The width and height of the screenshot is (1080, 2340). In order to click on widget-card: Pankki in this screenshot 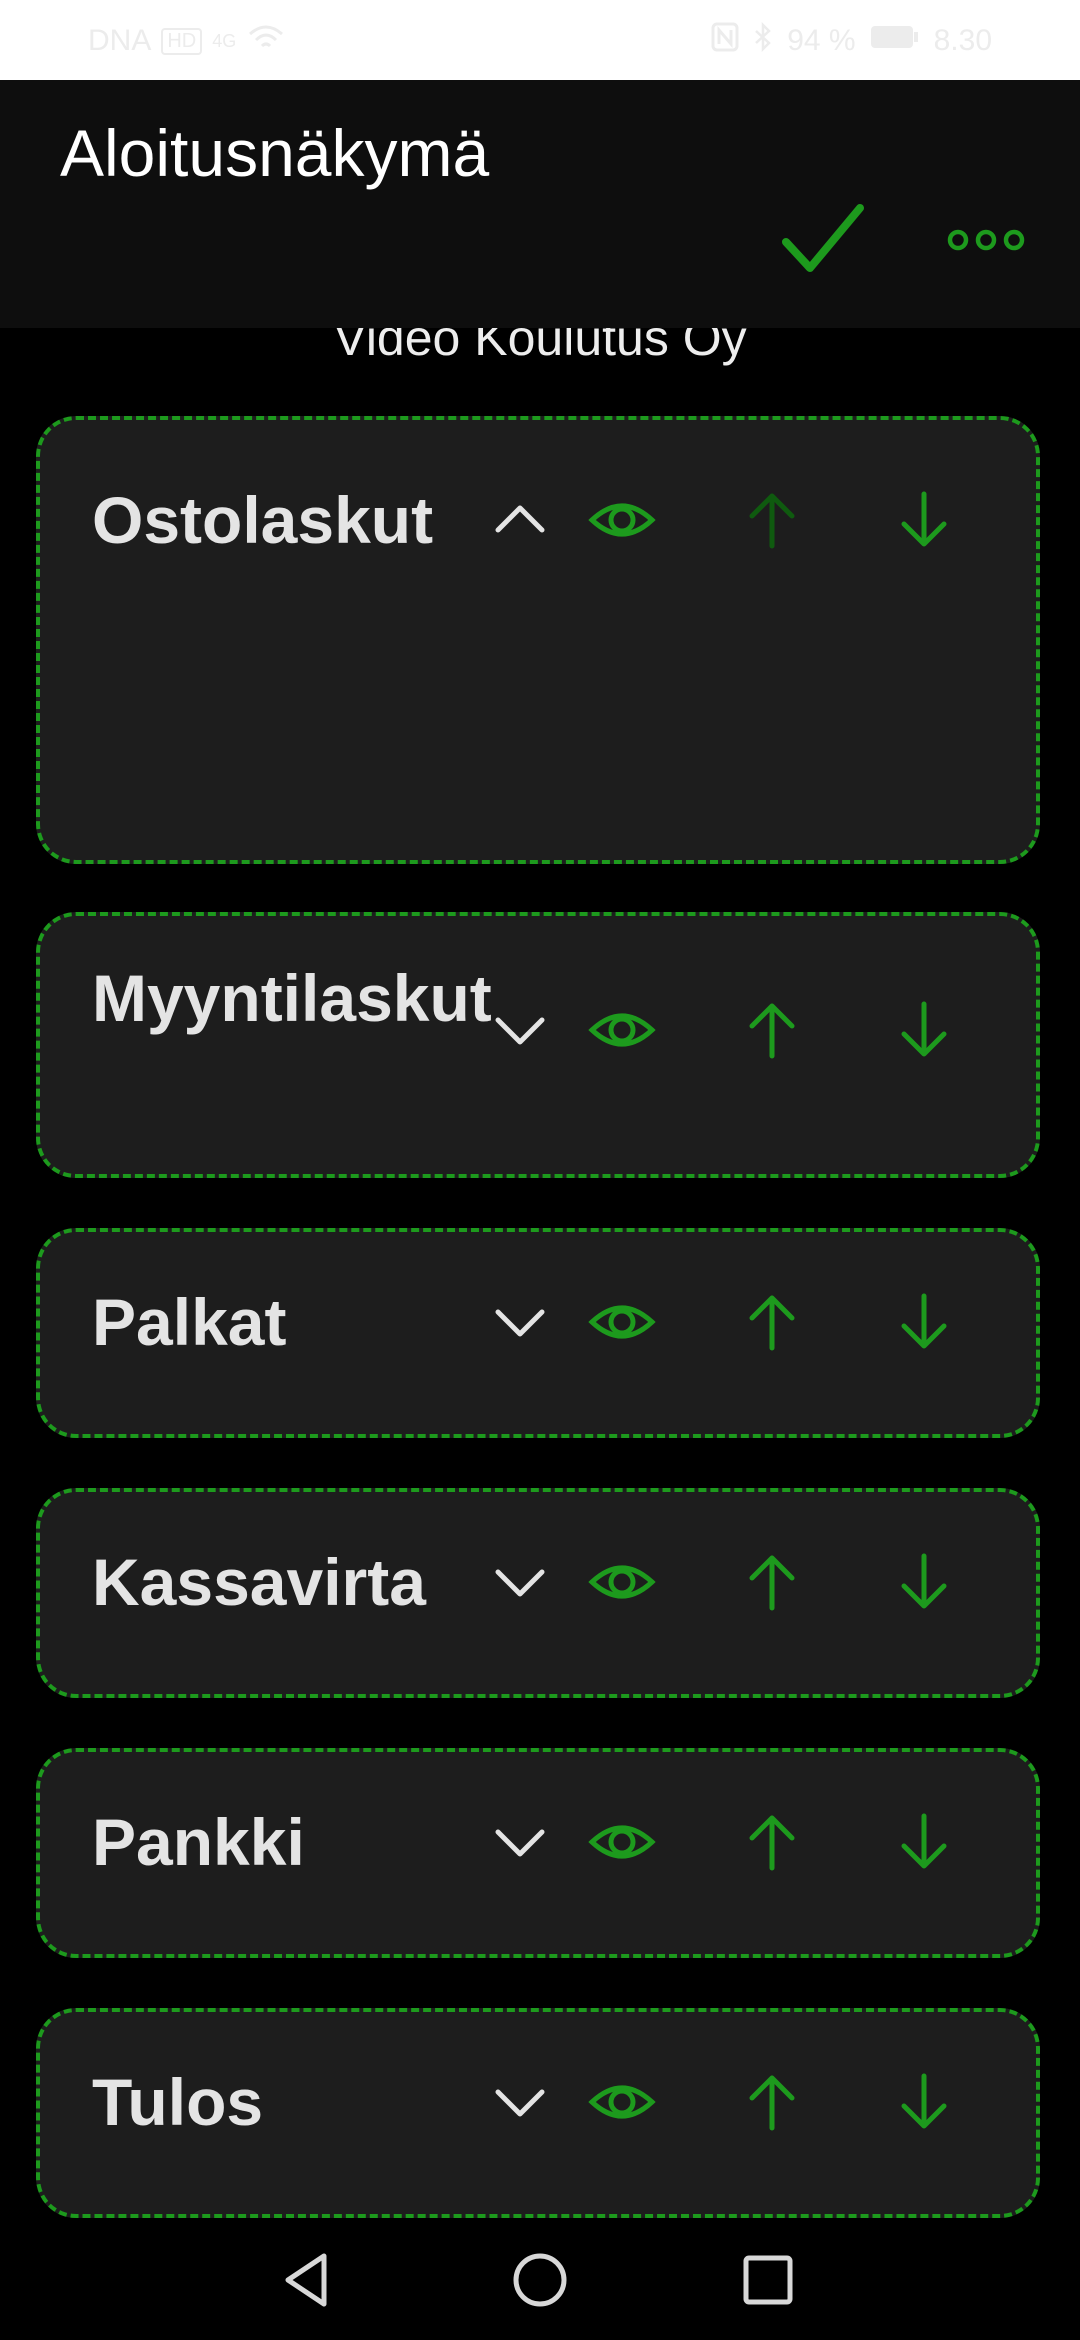, I will do `click(538, 1853)`.